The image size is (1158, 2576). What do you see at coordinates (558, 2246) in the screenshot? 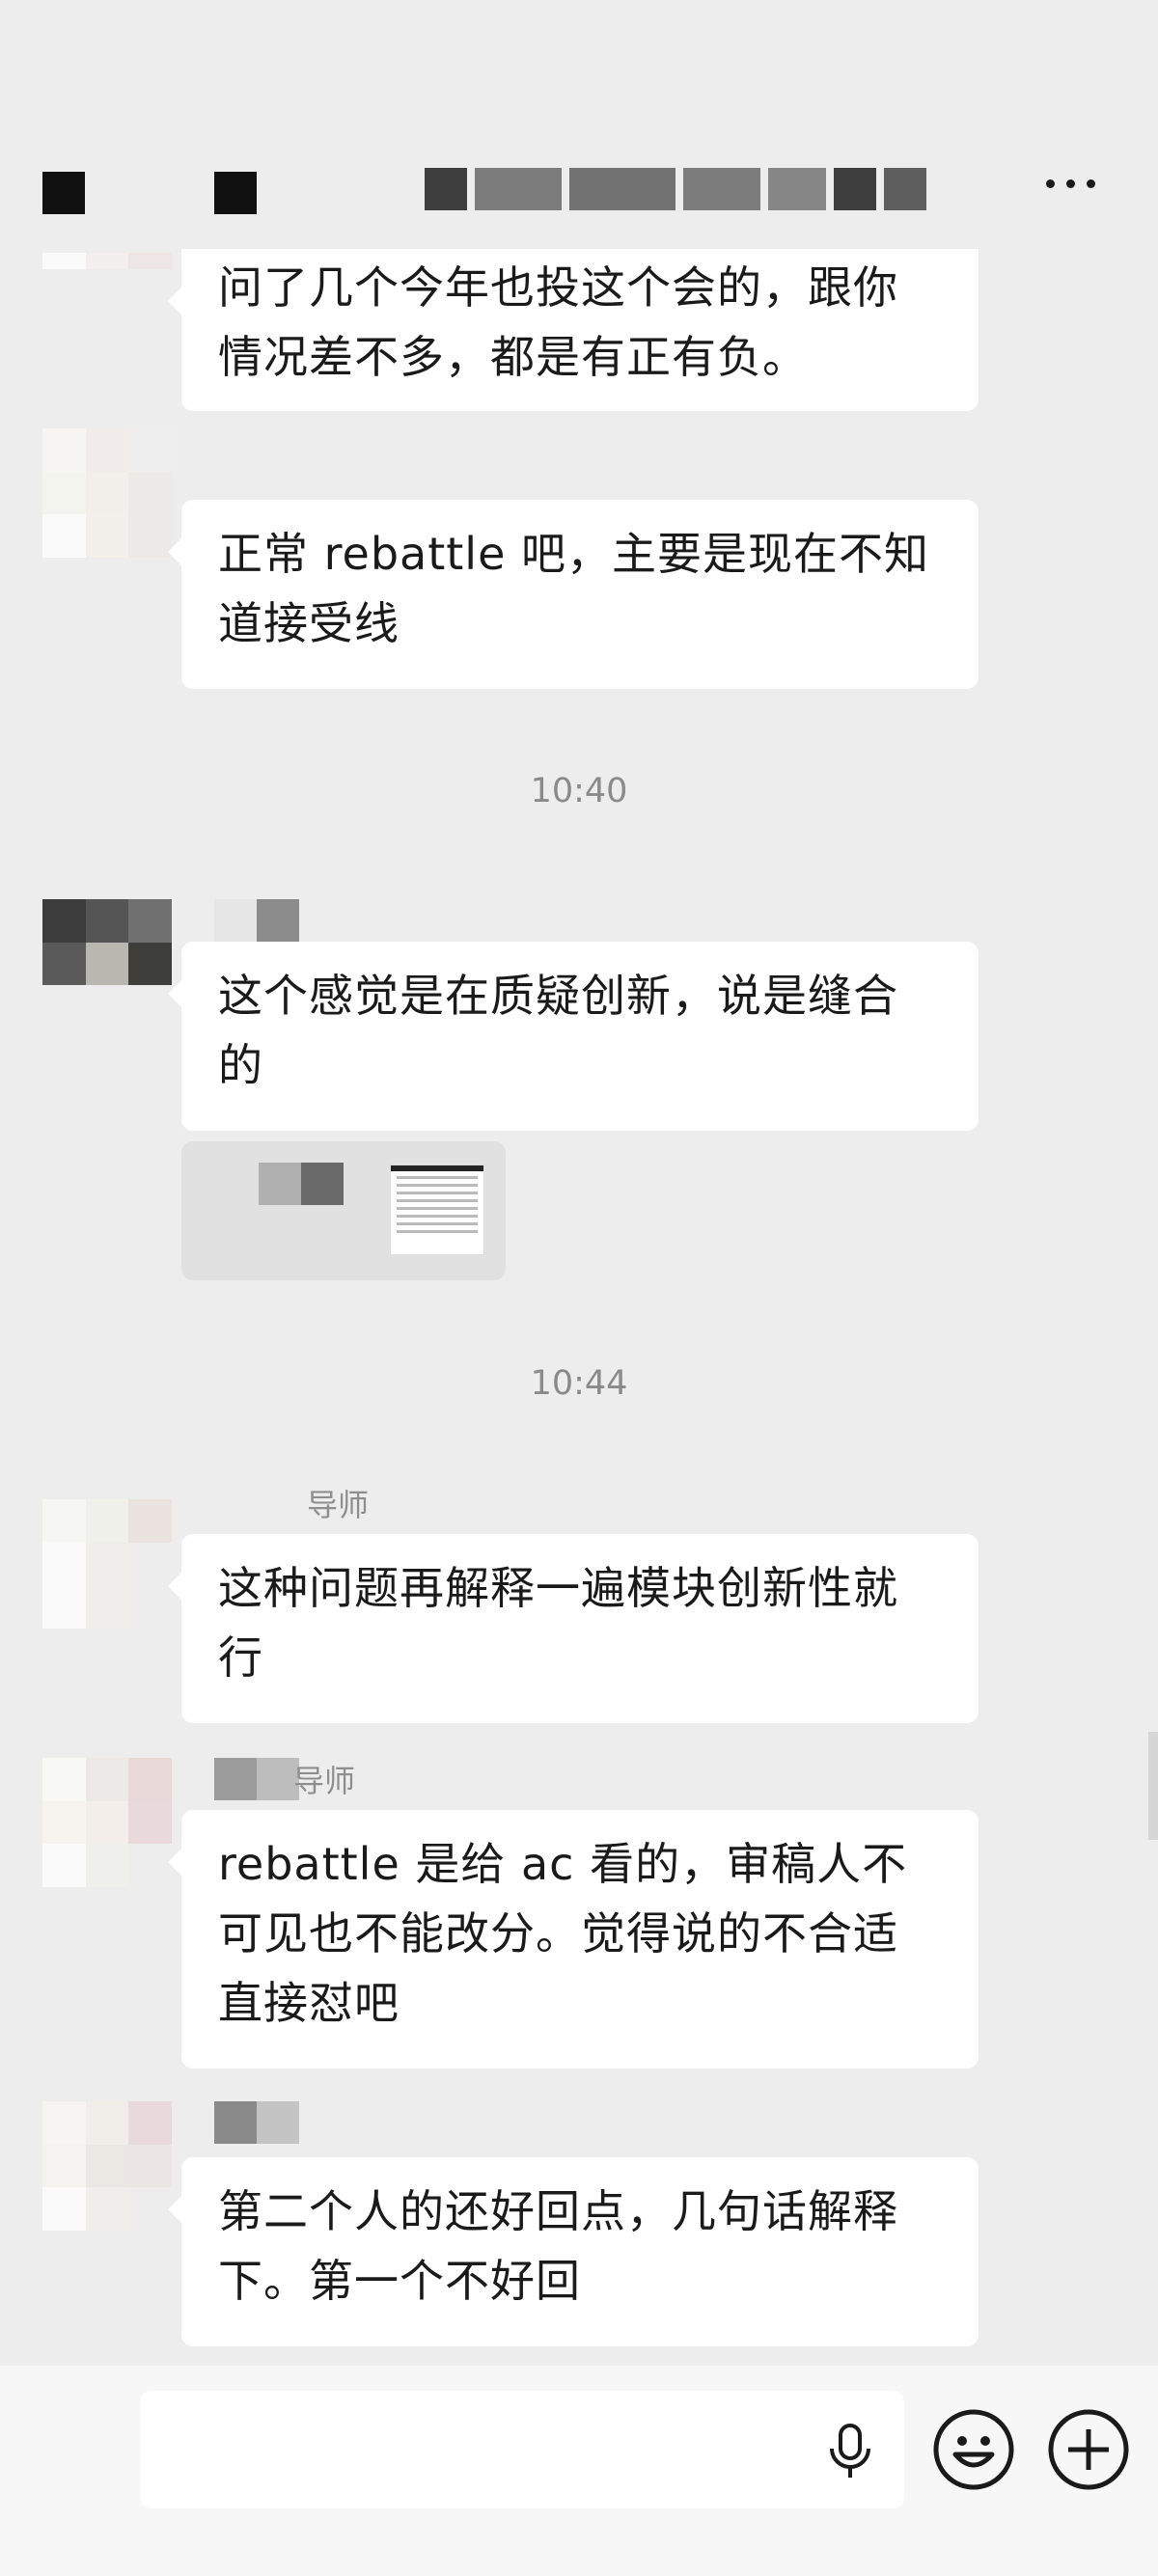
I see `message-text: 第二个人的还好回点，几句话解释下。第一个不好回` at bounding box center [558, 2246].